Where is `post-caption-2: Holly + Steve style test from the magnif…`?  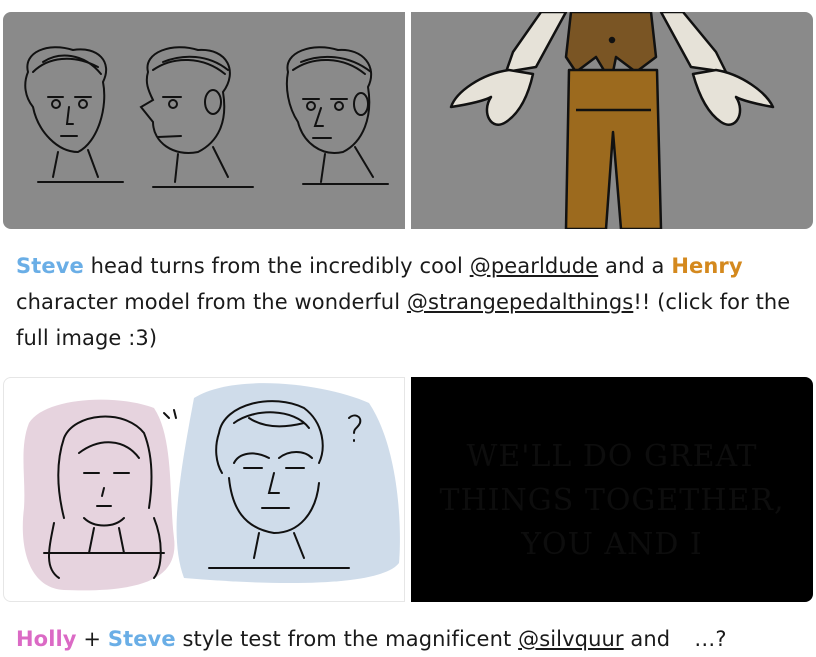 post-caption-2: Holly + Steve style test from the magnif… is located at coordinates (411, 639).